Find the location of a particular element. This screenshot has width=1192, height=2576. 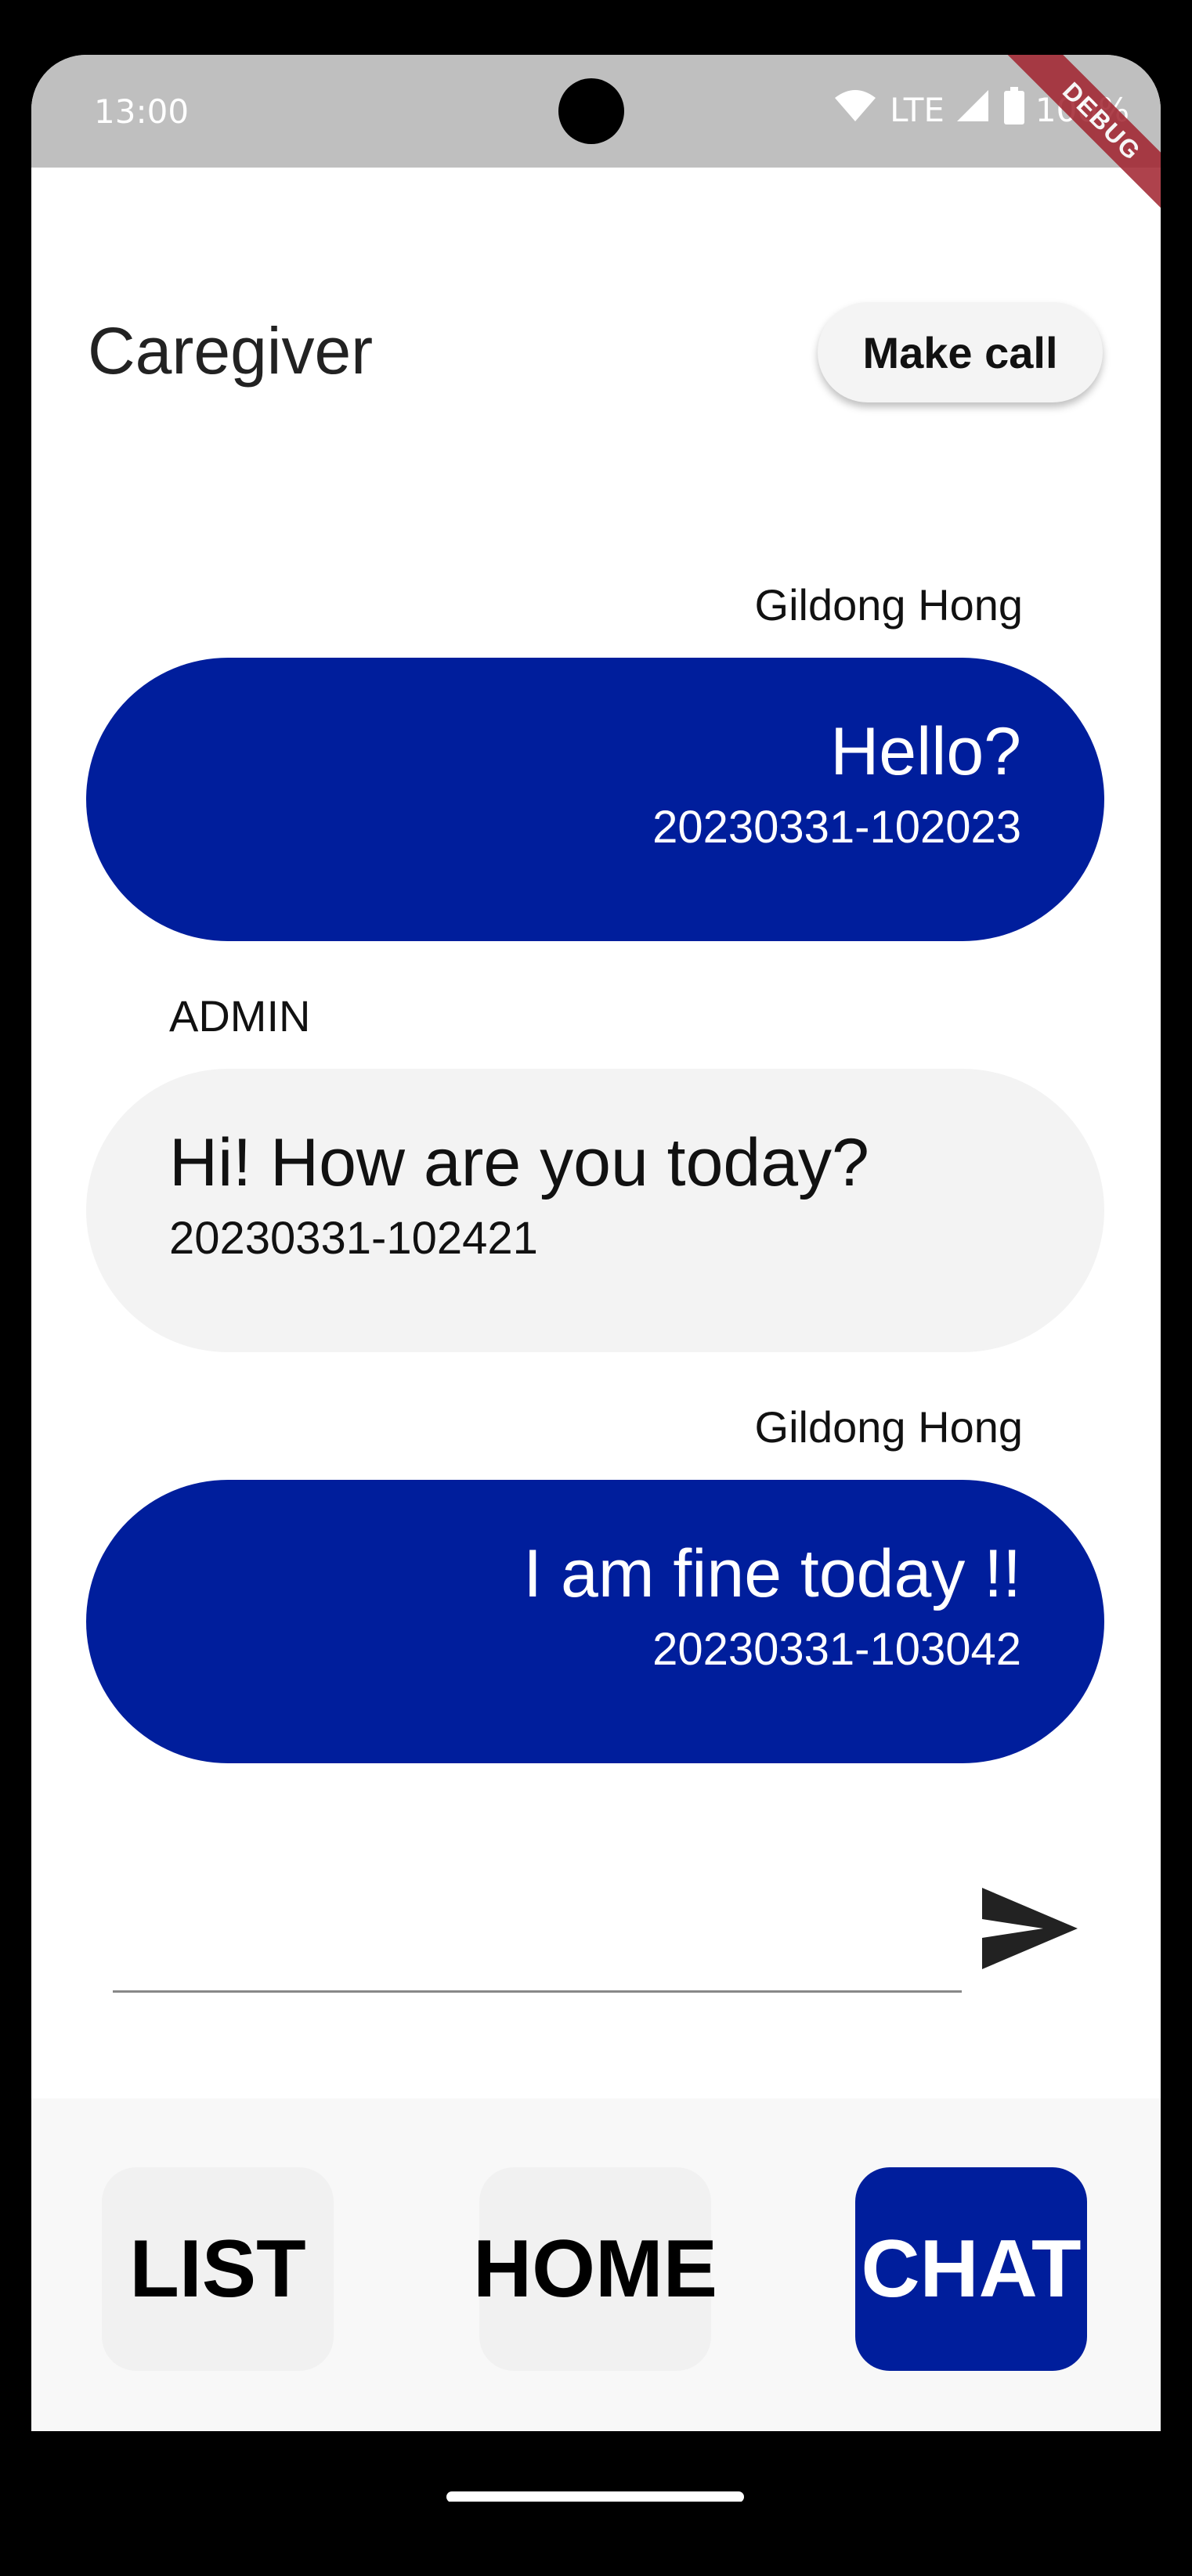

nav-home-button: HOME is located at coordinates (595, 2269).